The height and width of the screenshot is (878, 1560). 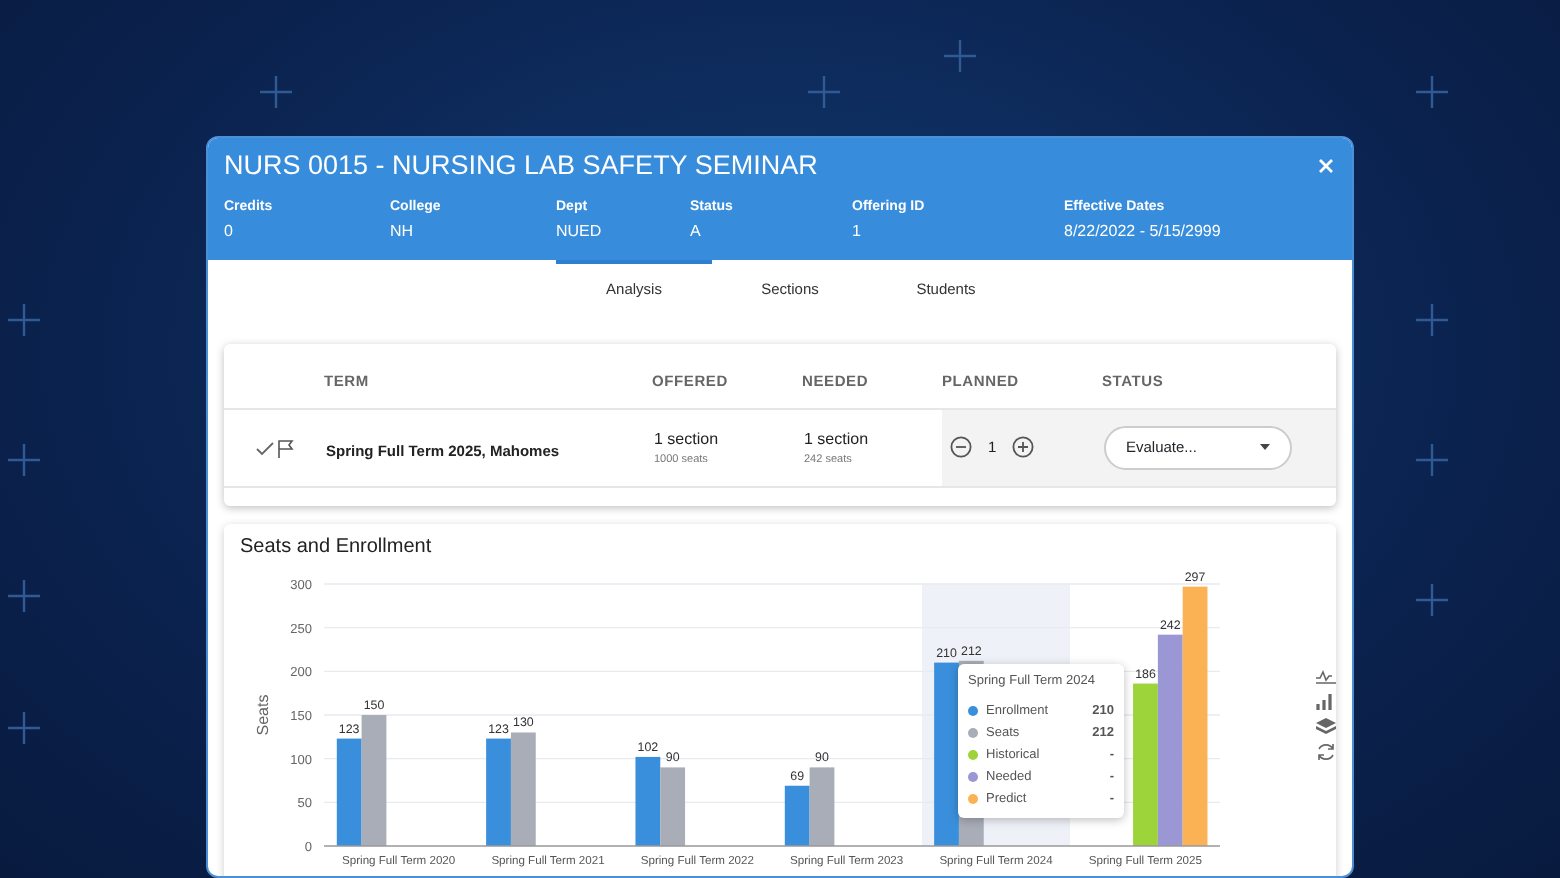 What do you see at coordinates (521, 166) in the screenshot?
I see `dialog-title: NURS 0015 - NURSING LAB SAFETY SEMINAR` at bounding box center [521, 166].